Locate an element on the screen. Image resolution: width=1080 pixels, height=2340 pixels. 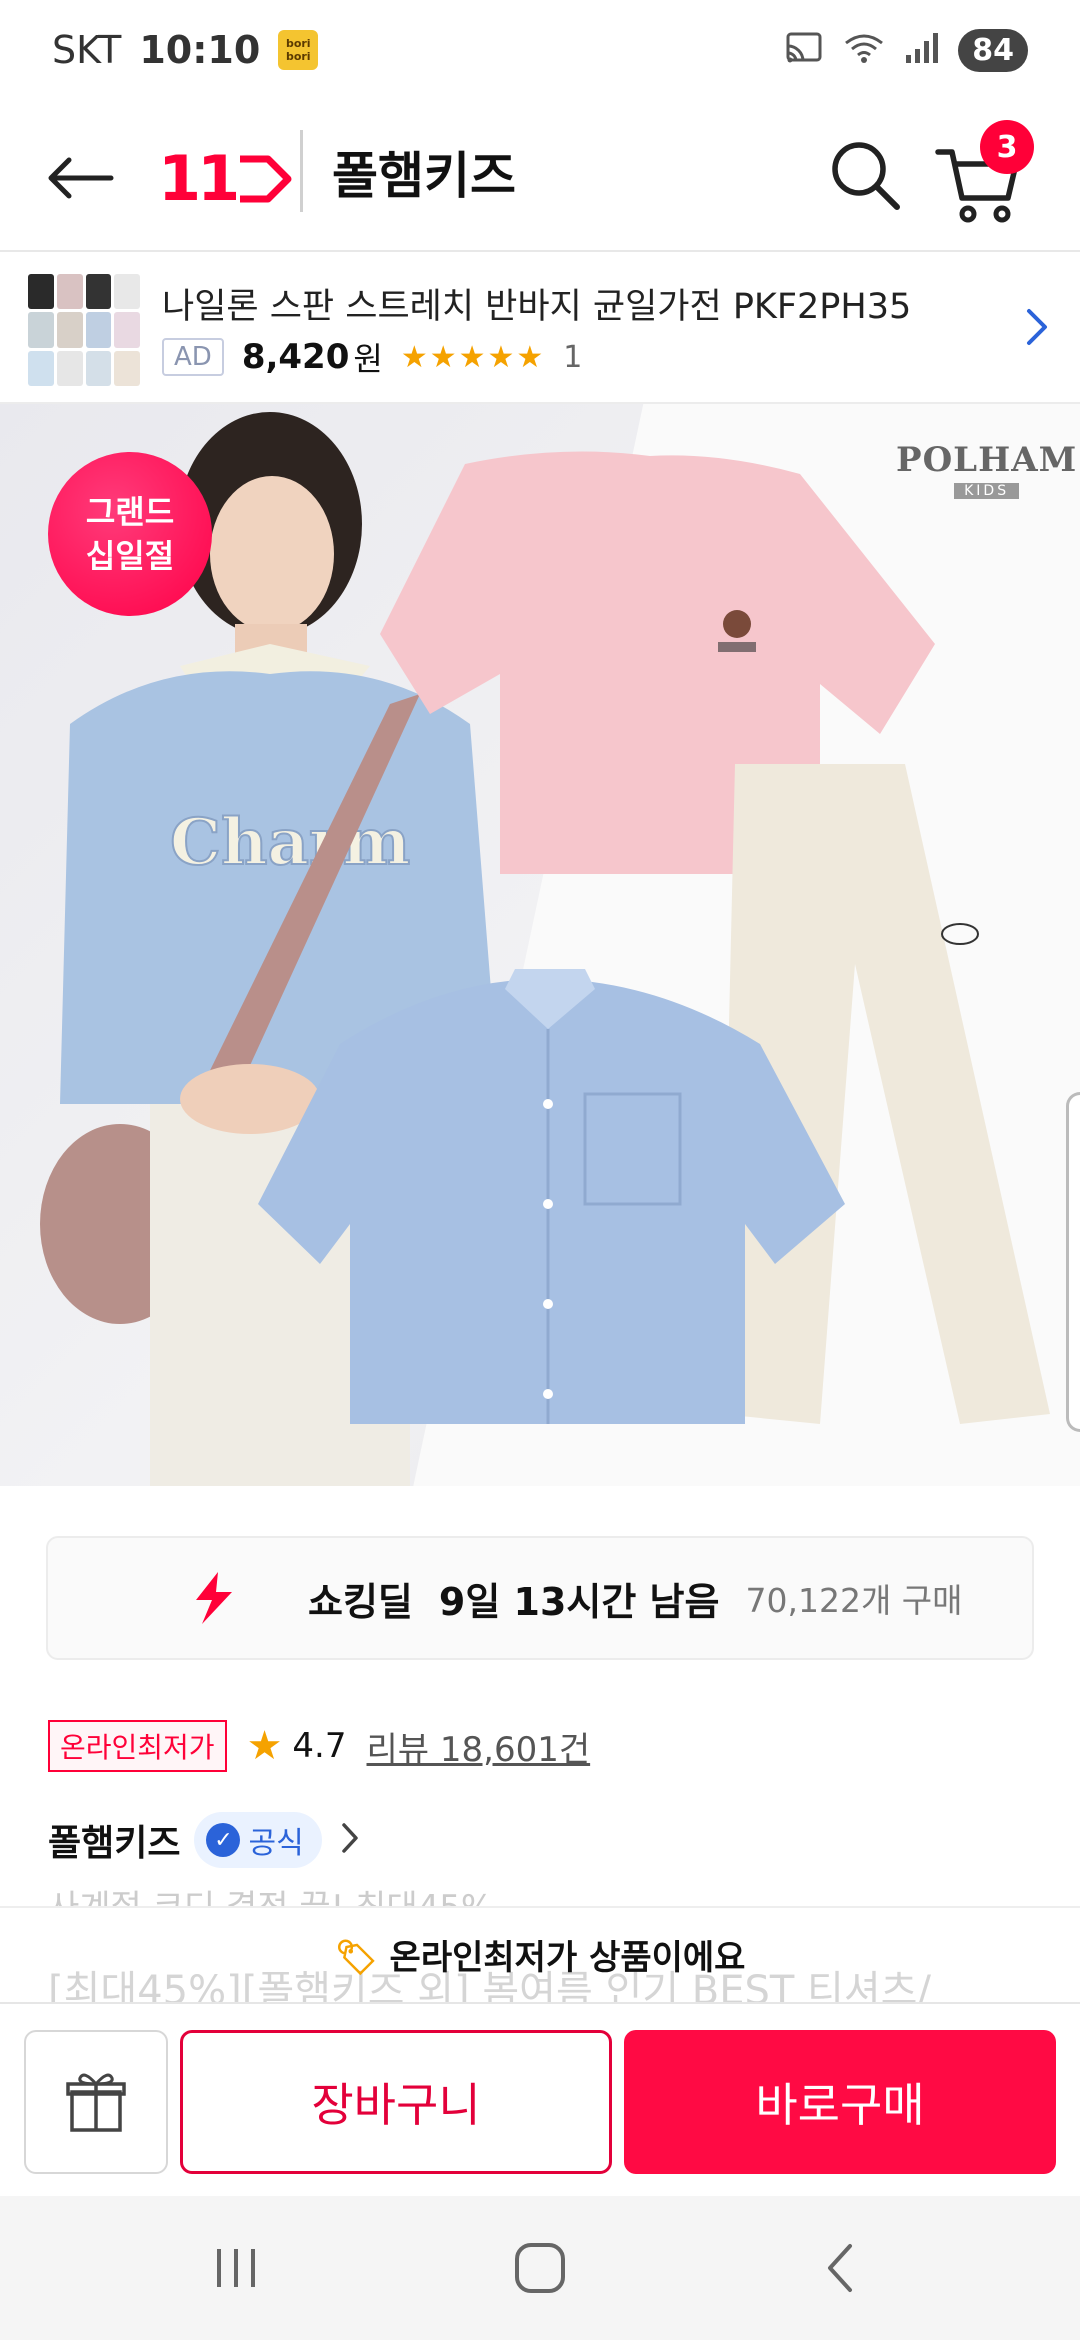
price-tag-icon: 🏷 is located at coordinates (356, 1958).